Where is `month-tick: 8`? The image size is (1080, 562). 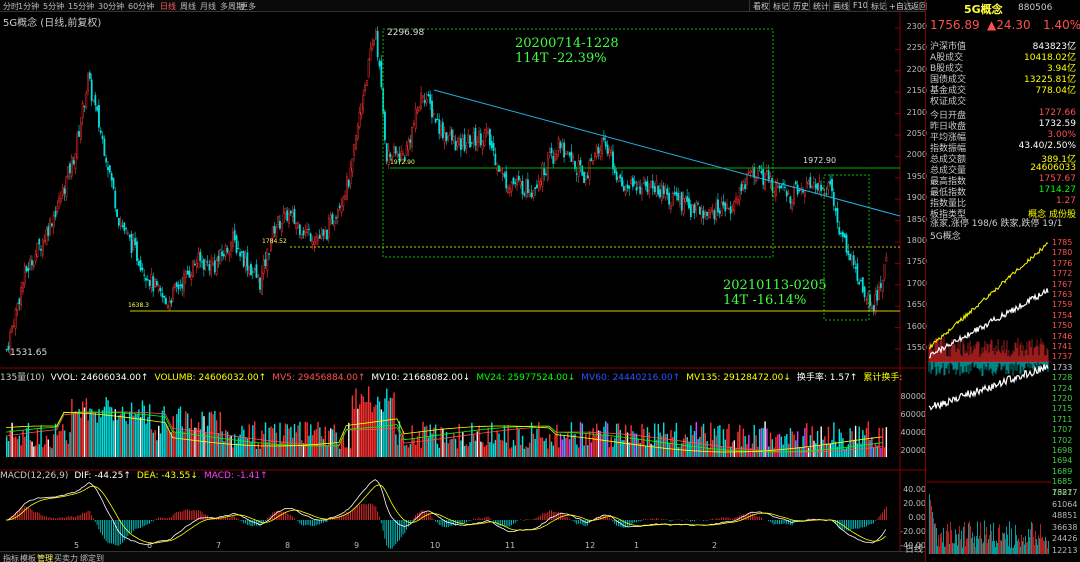
month-tick: 8 is located at coordinates (288, 545).